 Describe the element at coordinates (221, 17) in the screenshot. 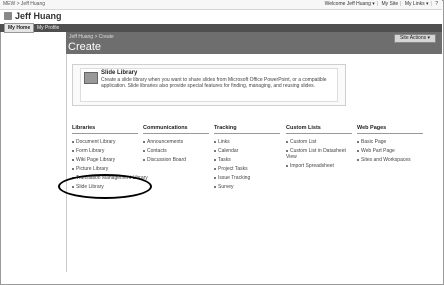

I see `site-header` at that location.